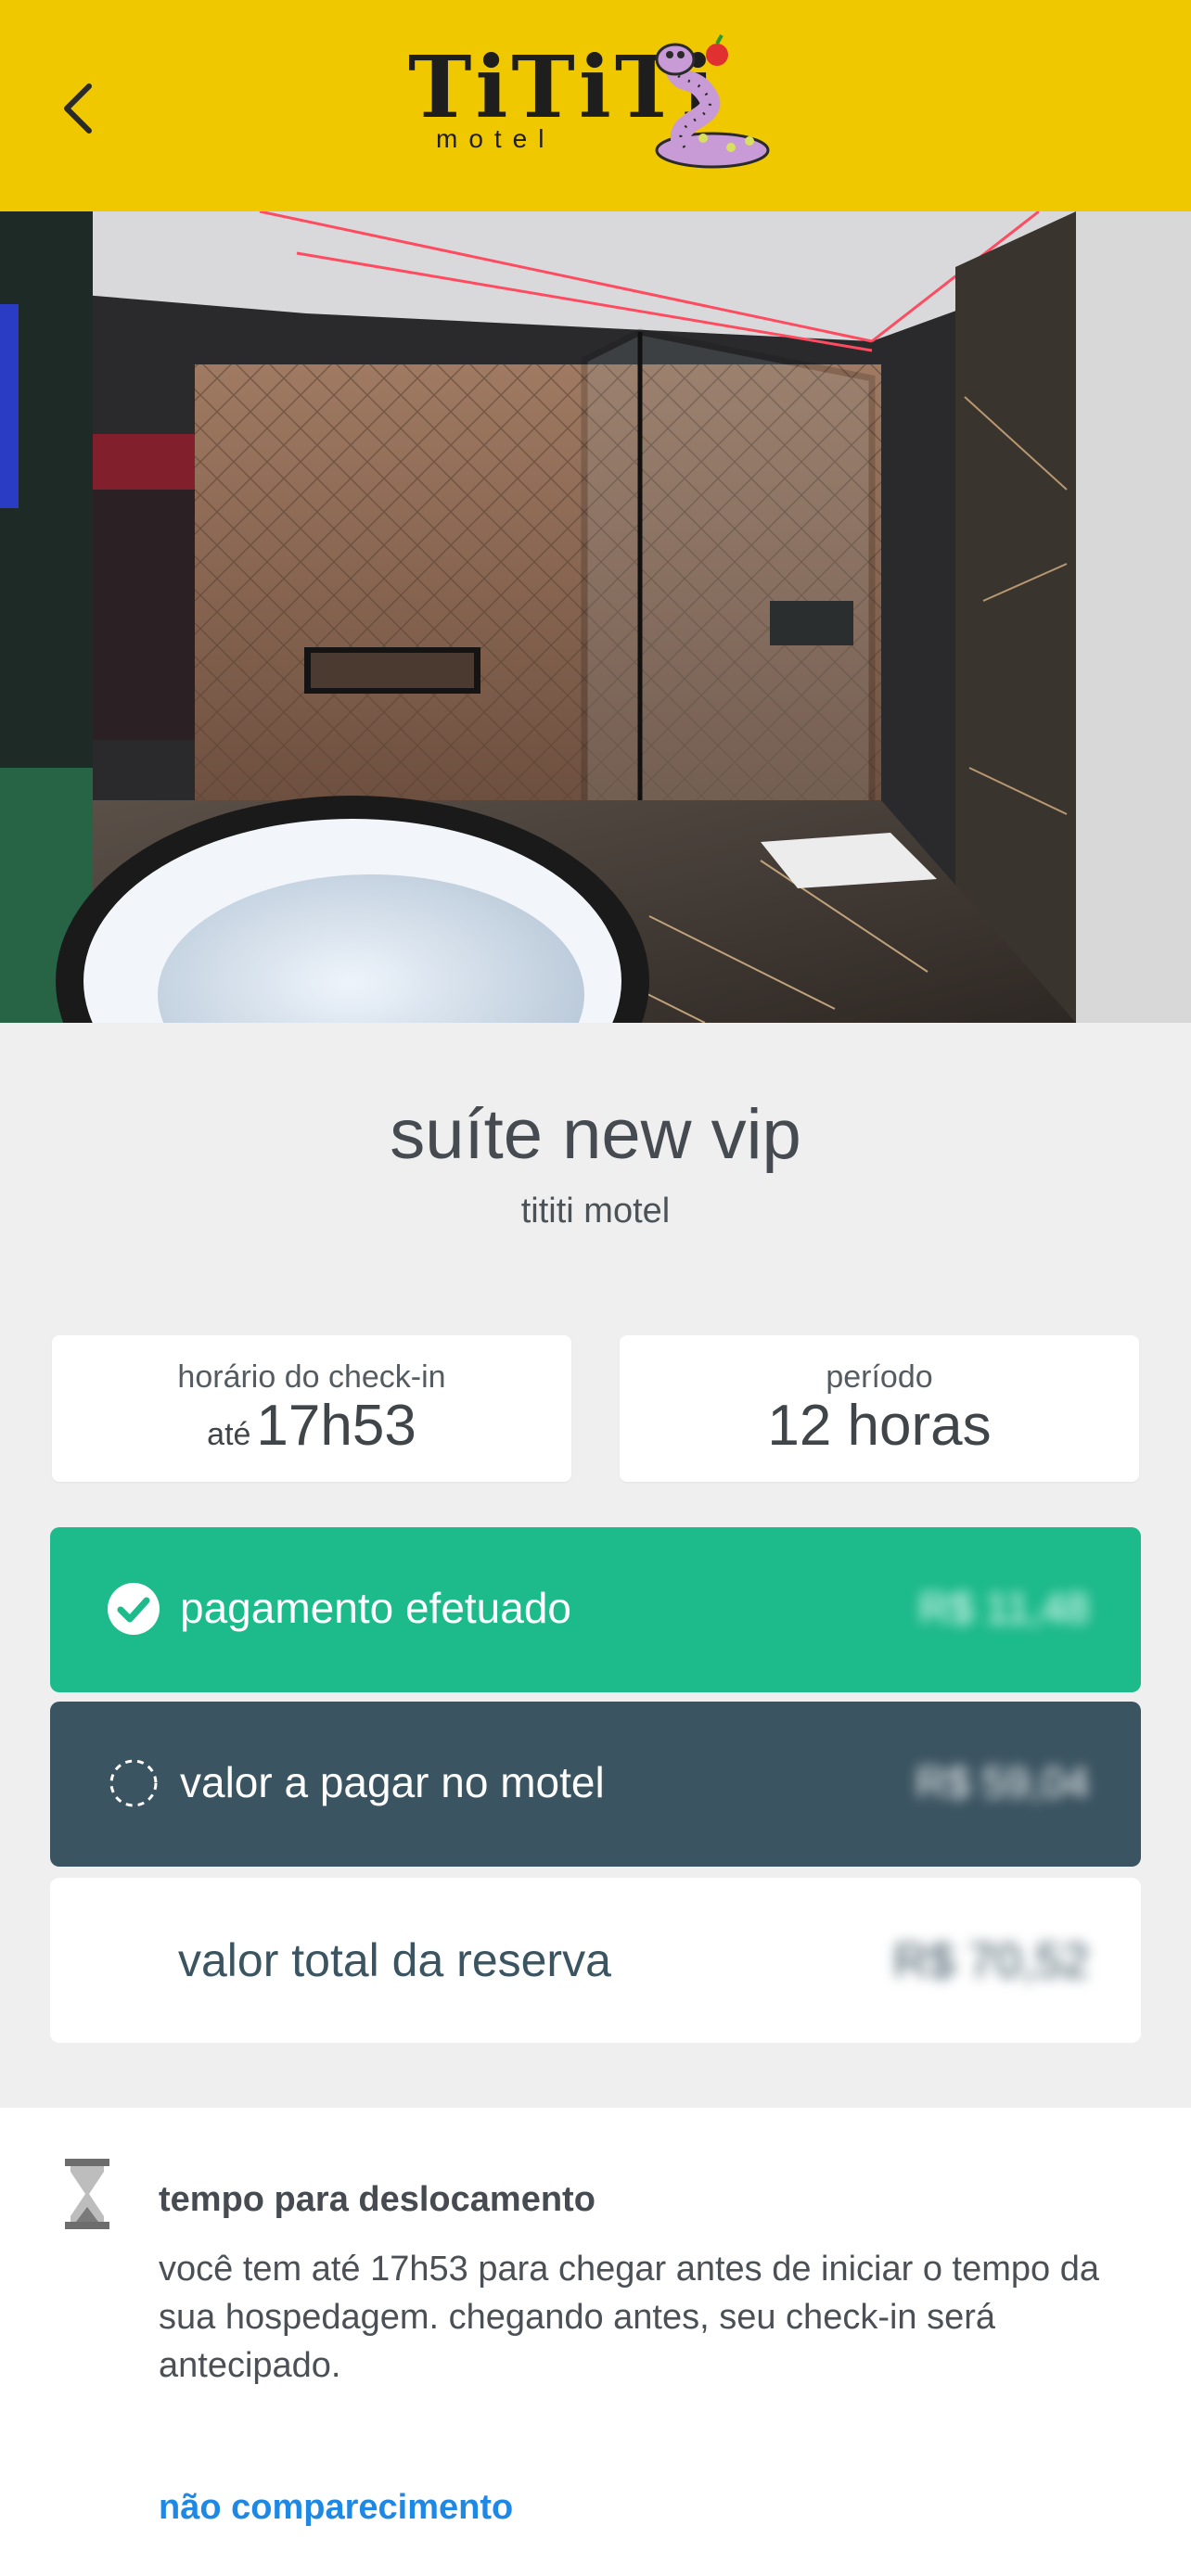 The image size is (1191, 2576). Describe the element at coordinates (879, 1426) in the screenshot. I see `period-value: 12 horas` at that location.